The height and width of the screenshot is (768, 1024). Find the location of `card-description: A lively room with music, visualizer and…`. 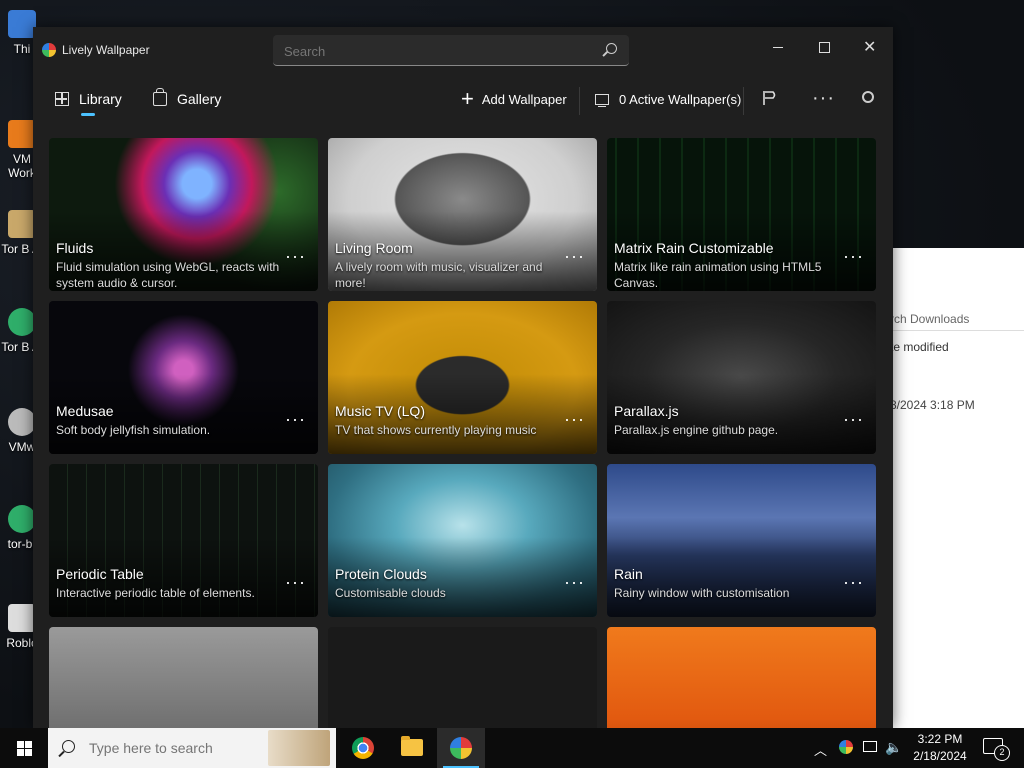

card-description: A lively room with music, visualizer and… is located at coordinates (439, 275).